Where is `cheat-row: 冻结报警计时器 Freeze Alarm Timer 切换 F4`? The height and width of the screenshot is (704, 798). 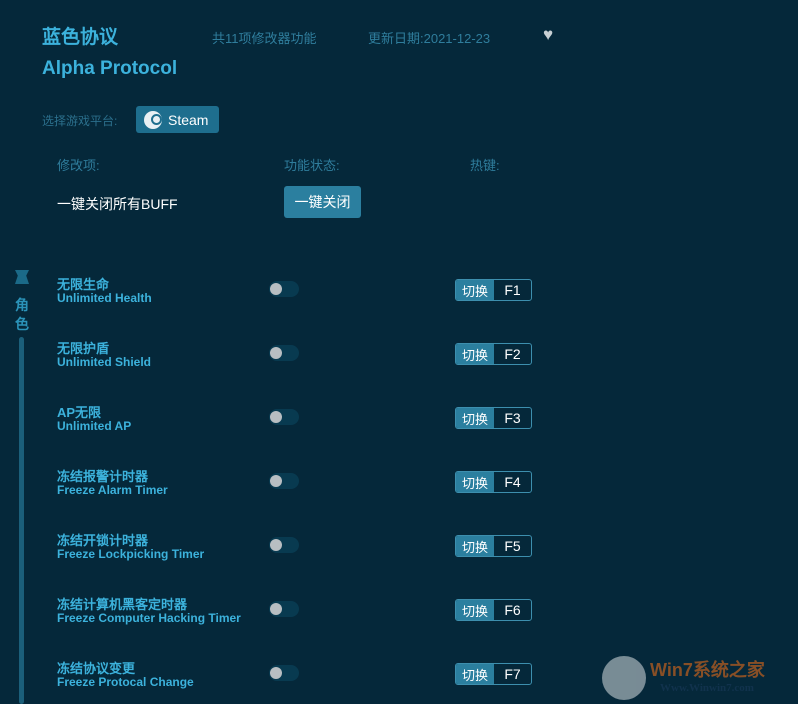 cheat-row: 冻结报警计时器 Freeze Alarm Timer 切换 F4 is located at coordinates (297, 486).